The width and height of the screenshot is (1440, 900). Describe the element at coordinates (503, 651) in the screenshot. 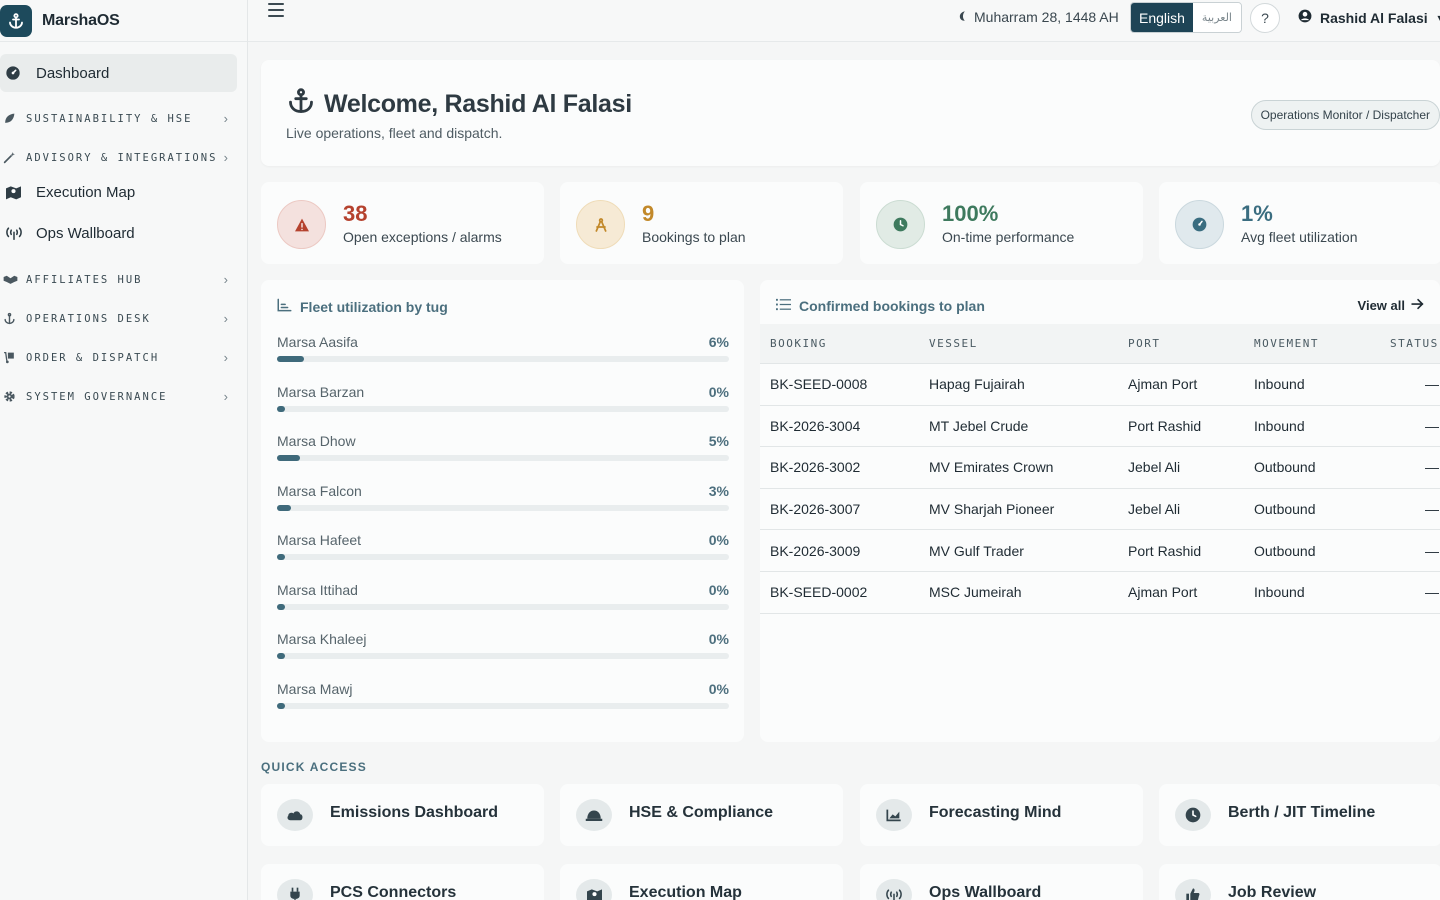

I see `fleet-row: Marsa Khaleej 0%` at that location.